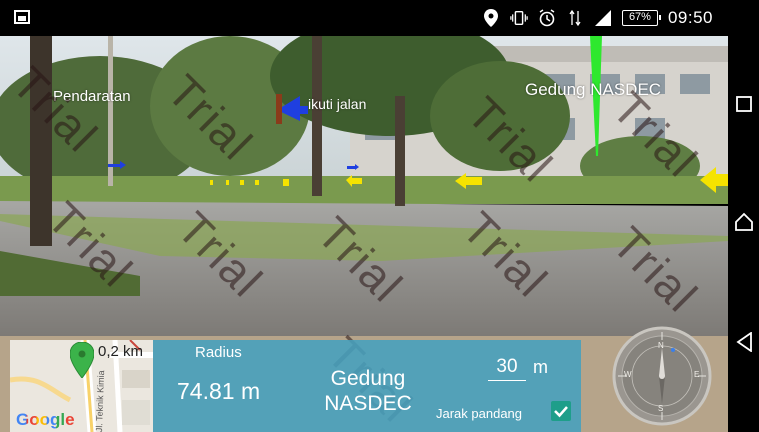 This screenshot has height=432, width=759. What do you see at coordinates (292, 109) in the screenshot?
I see `direction-marker-icon` at bounding box center [292, 109].